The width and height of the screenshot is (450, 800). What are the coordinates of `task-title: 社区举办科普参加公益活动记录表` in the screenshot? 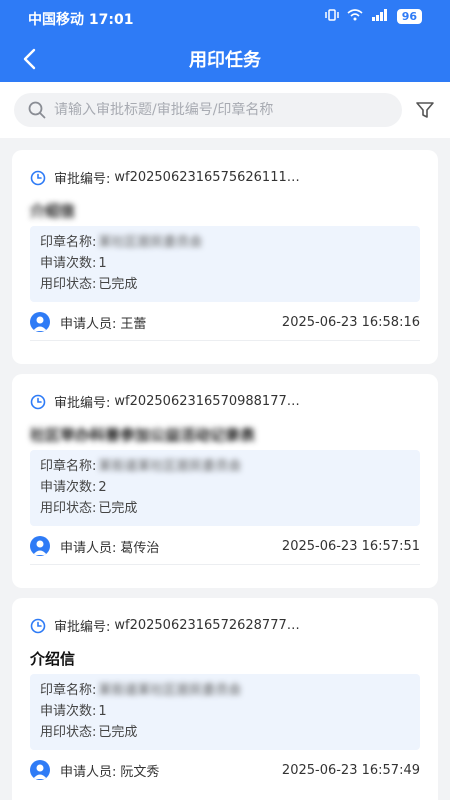 It's located at (143, 435).